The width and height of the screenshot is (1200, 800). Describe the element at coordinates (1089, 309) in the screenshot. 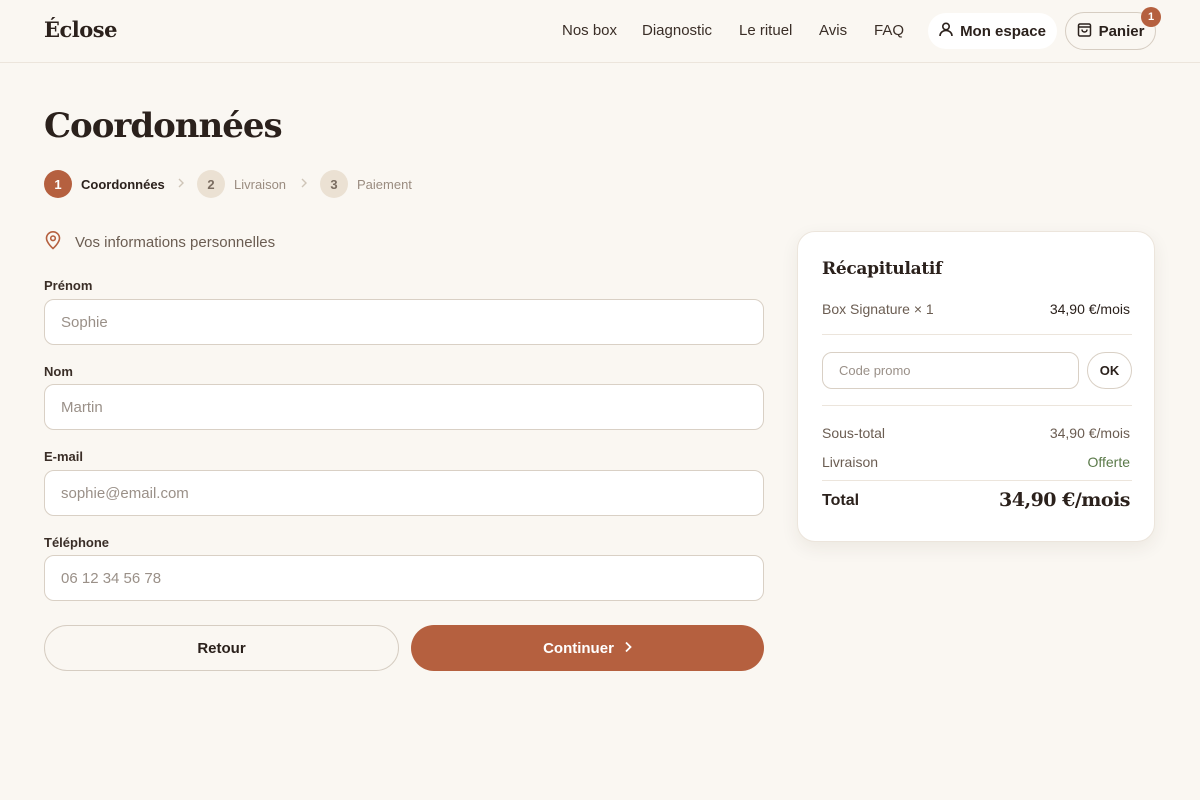

I see `summary-item-price: 34,90 €/mois` at that location.